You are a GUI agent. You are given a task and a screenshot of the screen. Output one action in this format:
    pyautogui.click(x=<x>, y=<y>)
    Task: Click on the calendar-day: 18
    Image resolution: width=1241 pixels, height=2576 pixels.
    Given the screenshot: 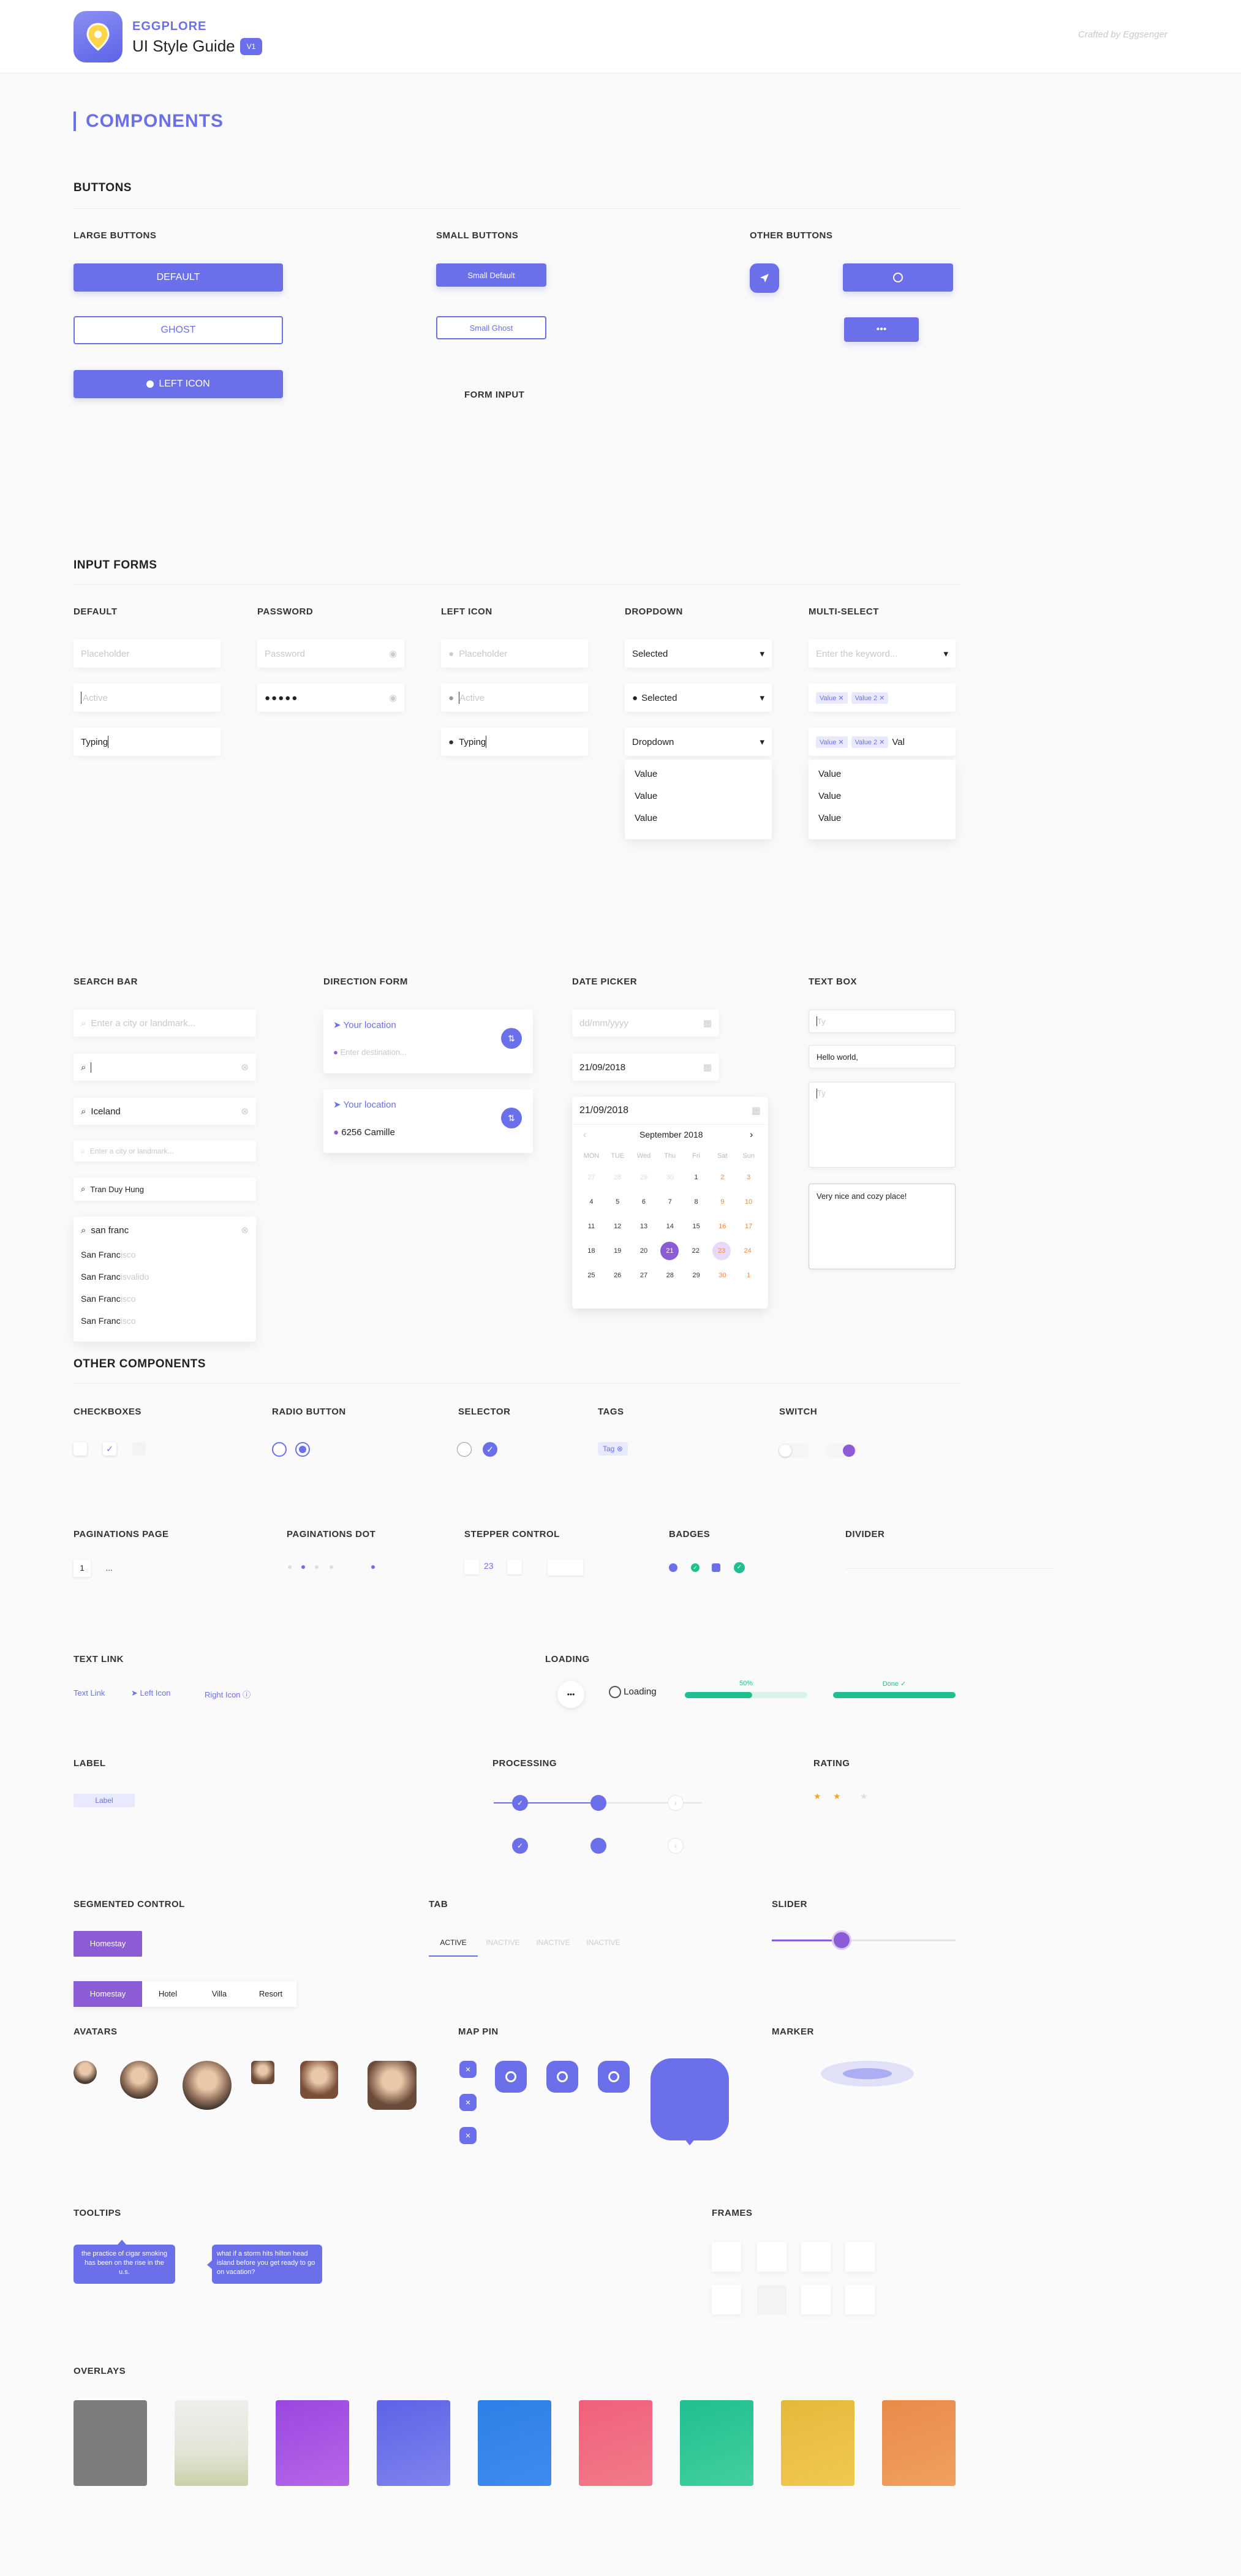 What is the action you would take?
    pyautogui.click(x=592, y=1251)
    